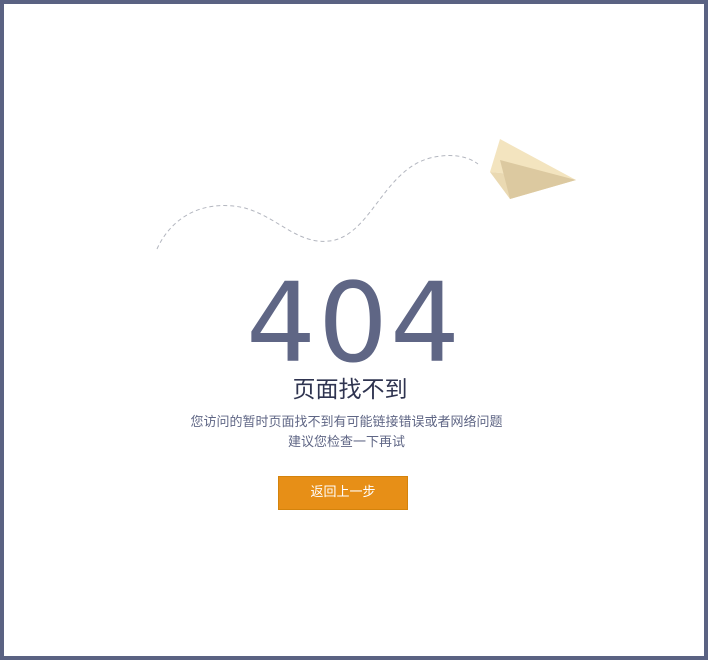  Describe the element at coordinates (343, 493) in the screenshot. I see `back-button: 返回上一步` at that location.